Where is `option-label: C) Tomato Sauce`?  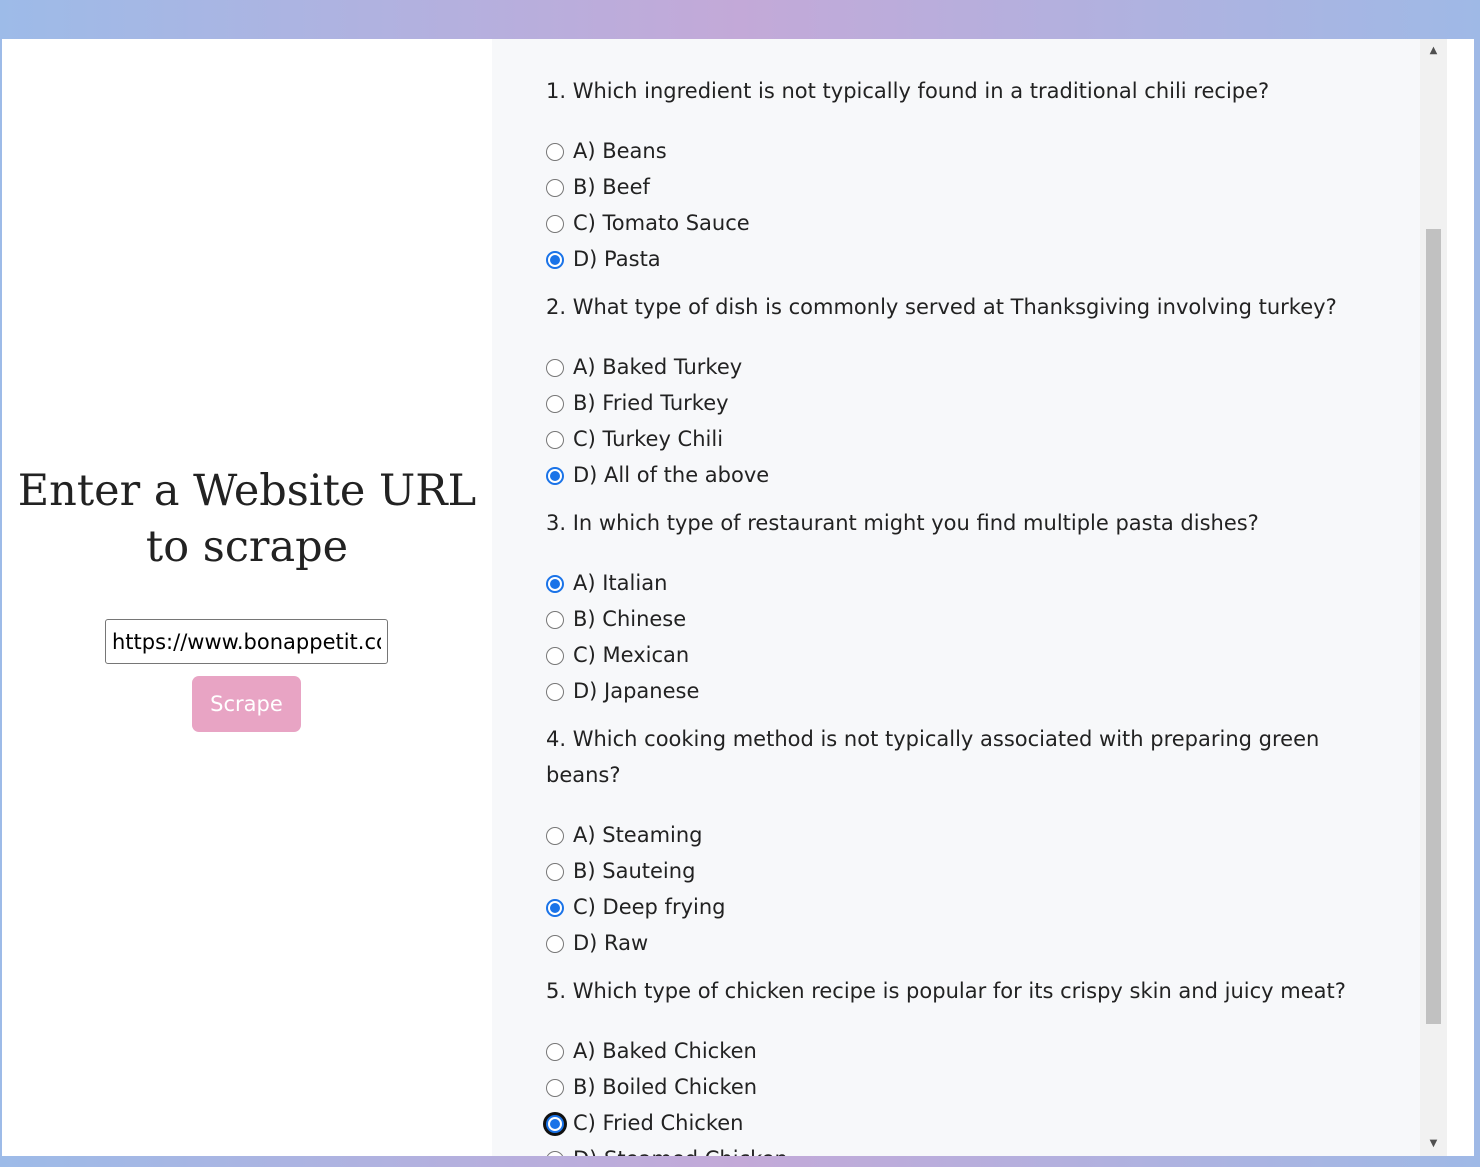 option-label: C) Tomato Sauce is located at coordinates (661, 223).